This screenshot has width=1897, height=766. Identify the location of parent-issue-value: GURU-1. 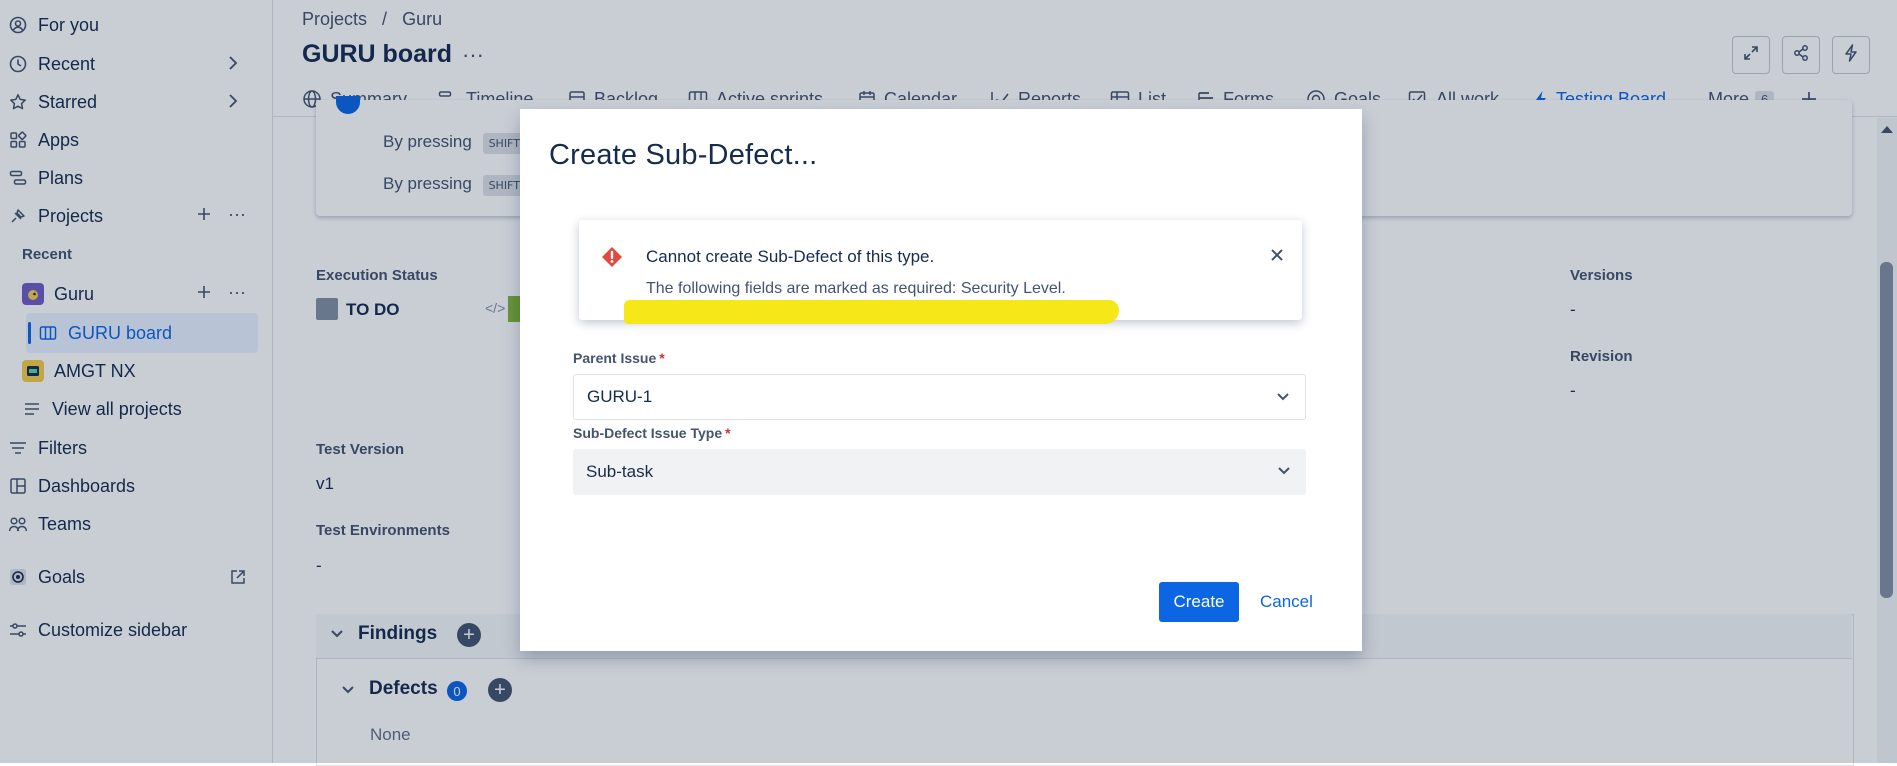
(620, 396).